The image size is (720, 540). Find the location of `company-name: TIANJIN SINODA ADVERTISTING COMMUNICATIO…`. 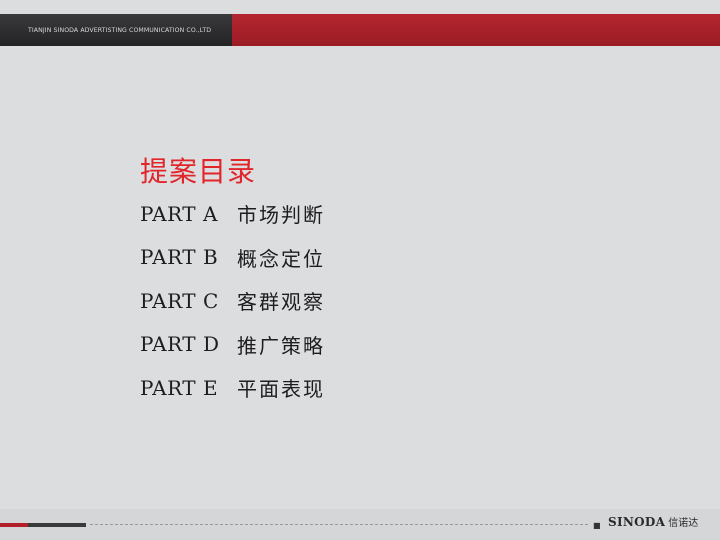

company-name: TIANJIN SINODA ADVERTISTING COMMUNICATIO… is located at coordinates (120, 30).